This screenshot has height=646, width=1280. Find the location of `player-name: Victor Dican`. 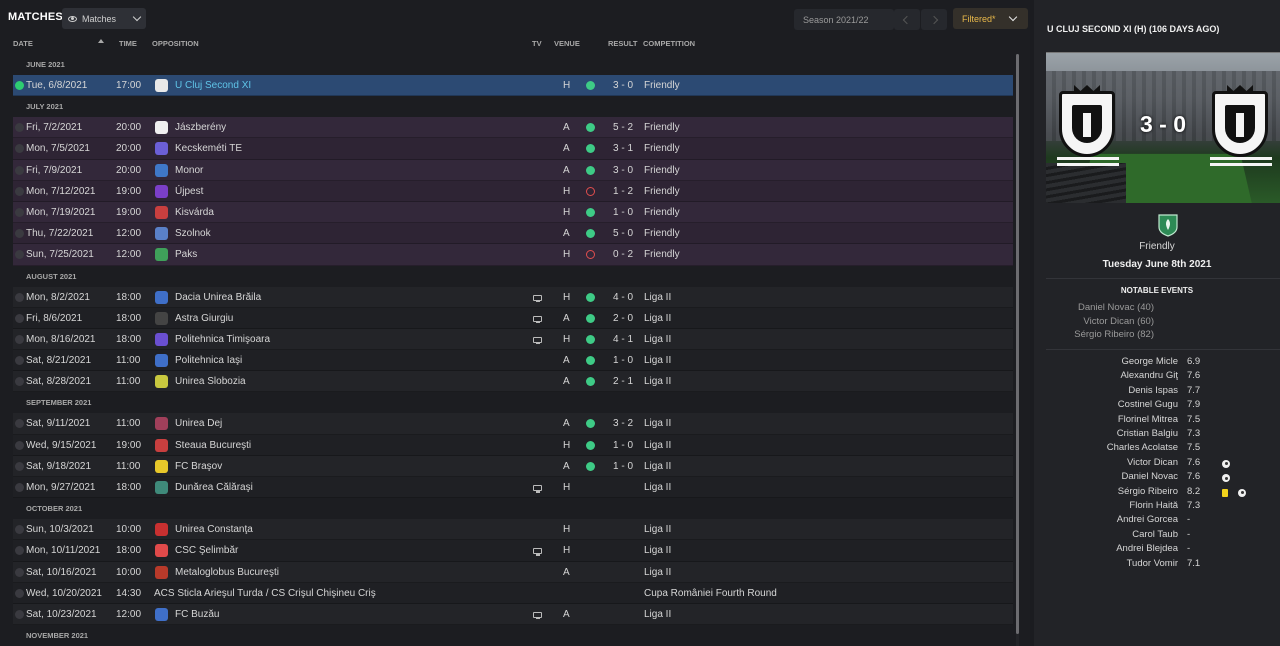

player-name: Victor Dican is located at coordinates (1106, 462).